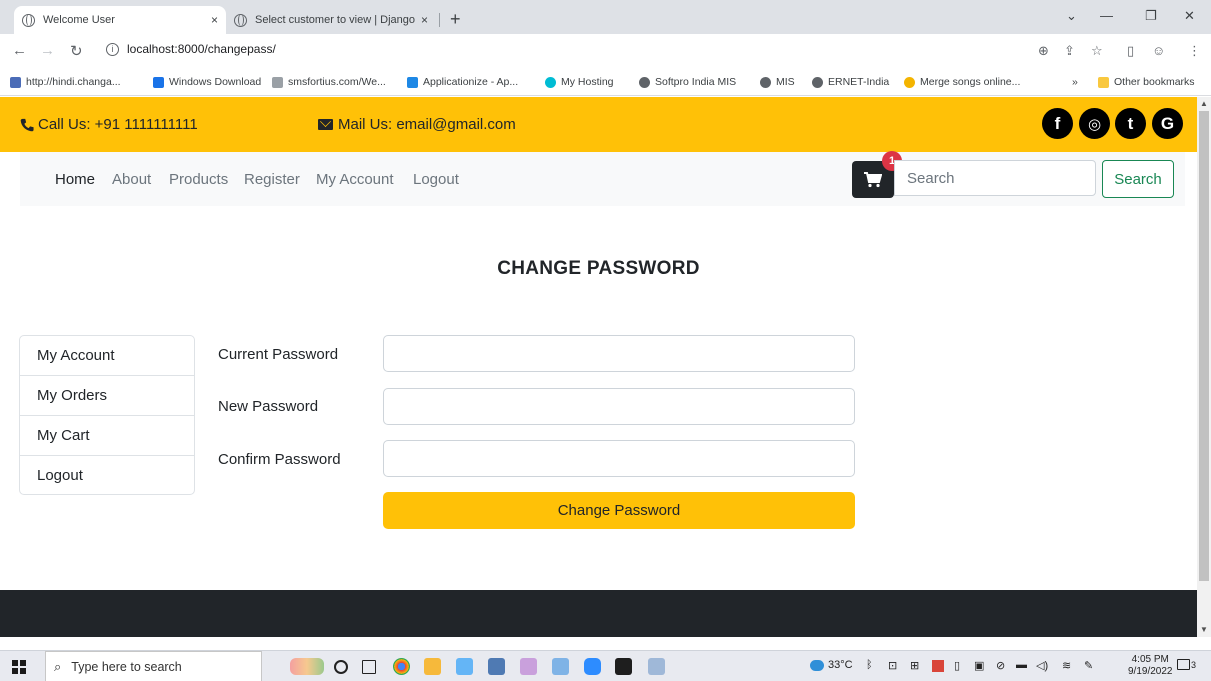 This screenshot has height=681, width=1211. Describe the element at coordinates (1189, 16) in the screenshot. I see `close-window-icon: ✕` at that location.